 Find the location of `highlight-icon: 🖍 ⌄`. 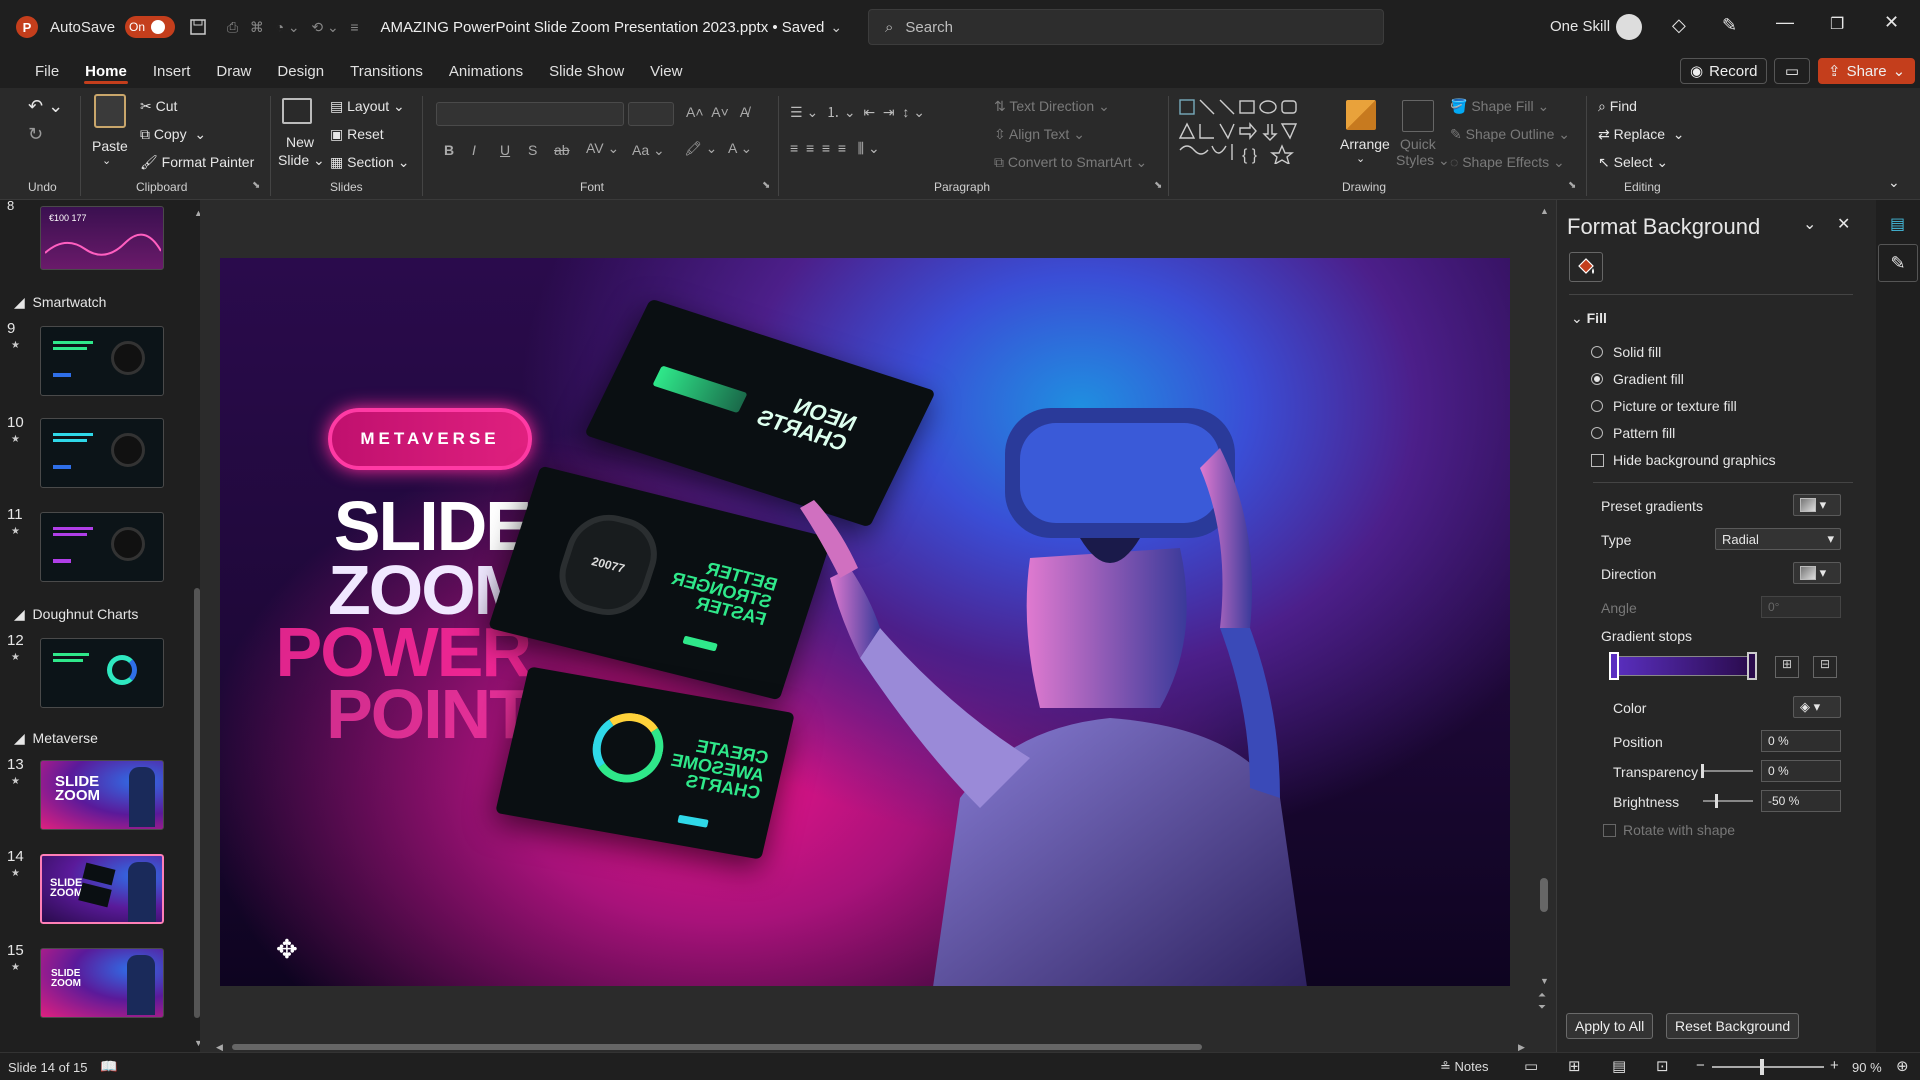

highlight-icon: 🖍 ⌄ is located at coordinates (700, 148).